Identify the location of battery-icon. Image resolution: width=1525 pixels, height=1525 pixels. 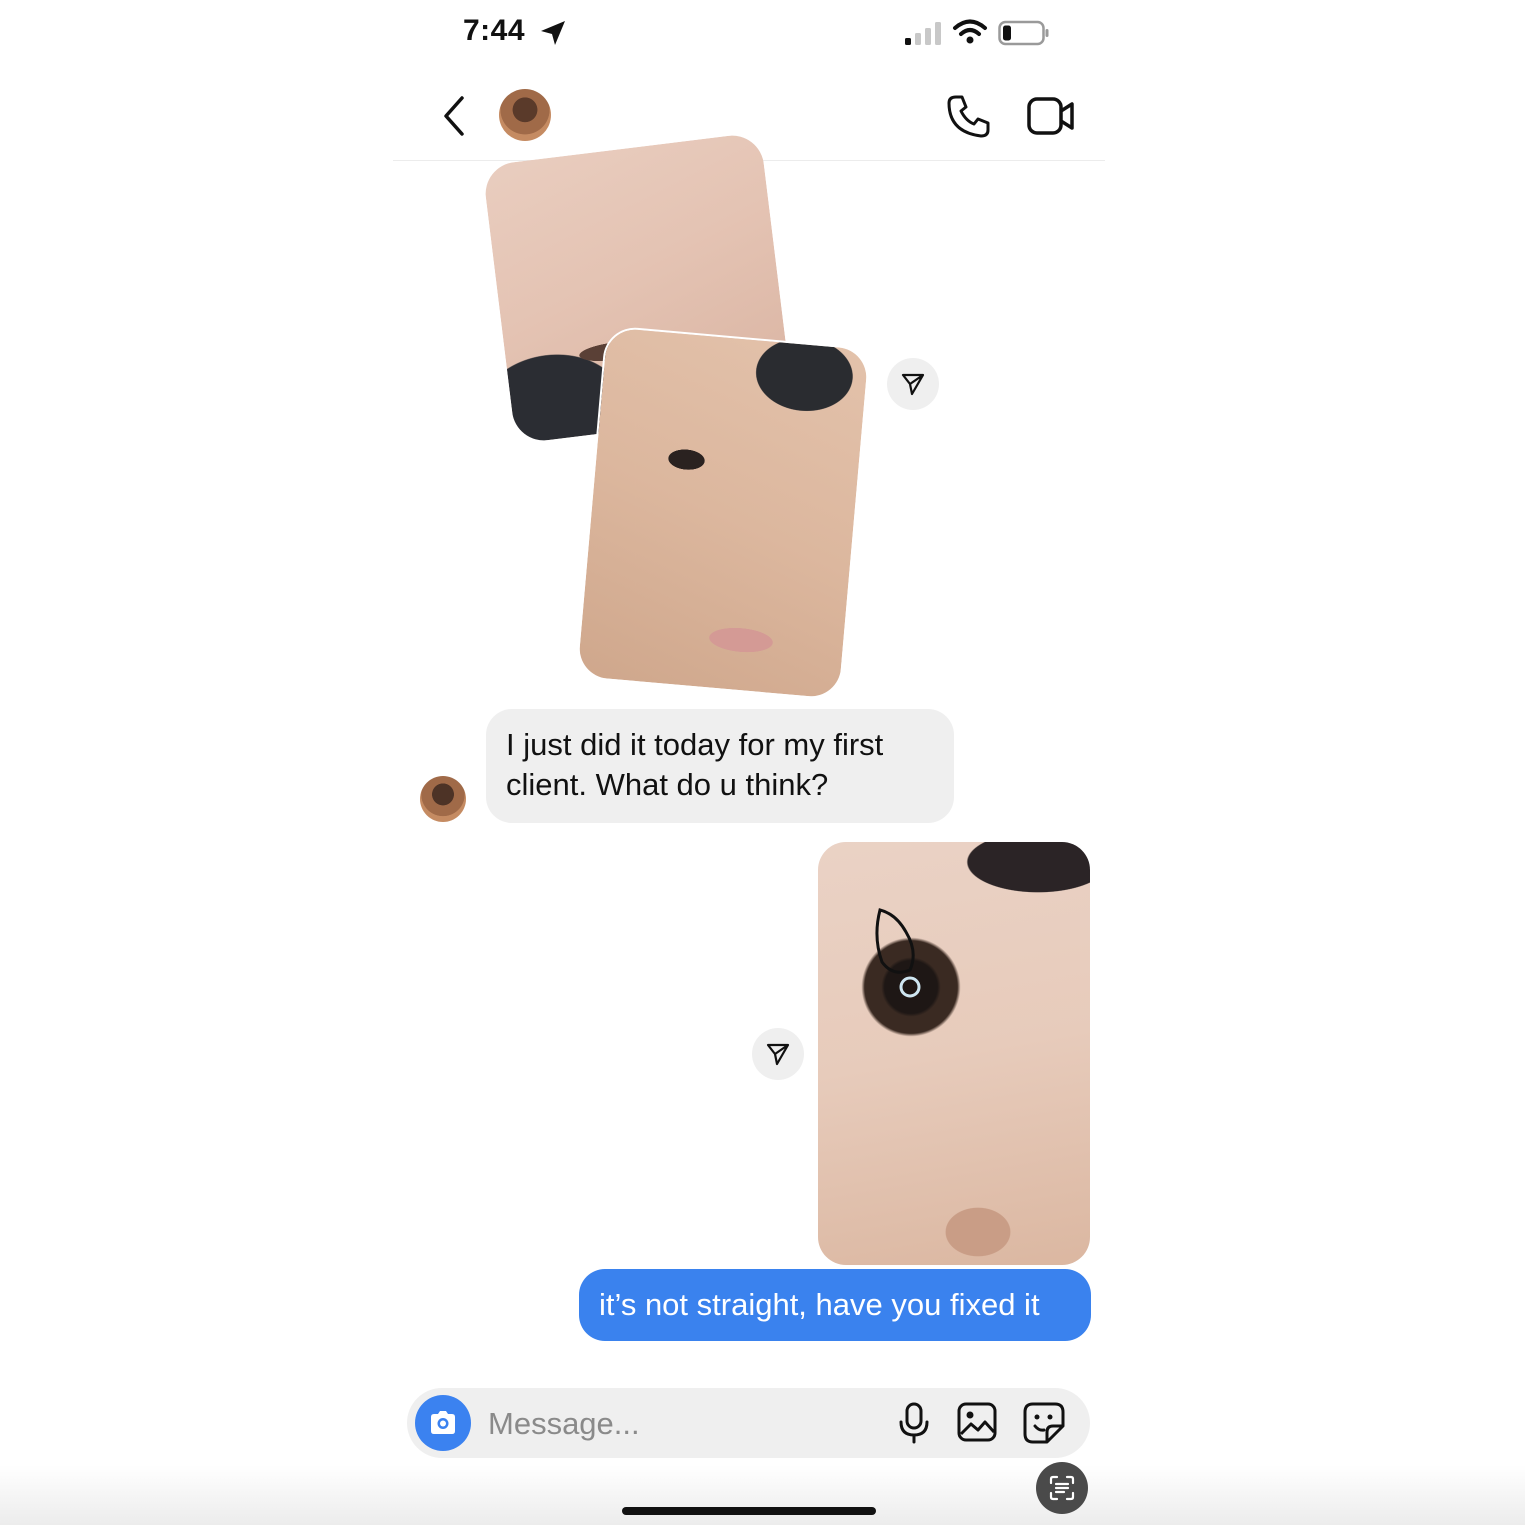
(1023, 33).